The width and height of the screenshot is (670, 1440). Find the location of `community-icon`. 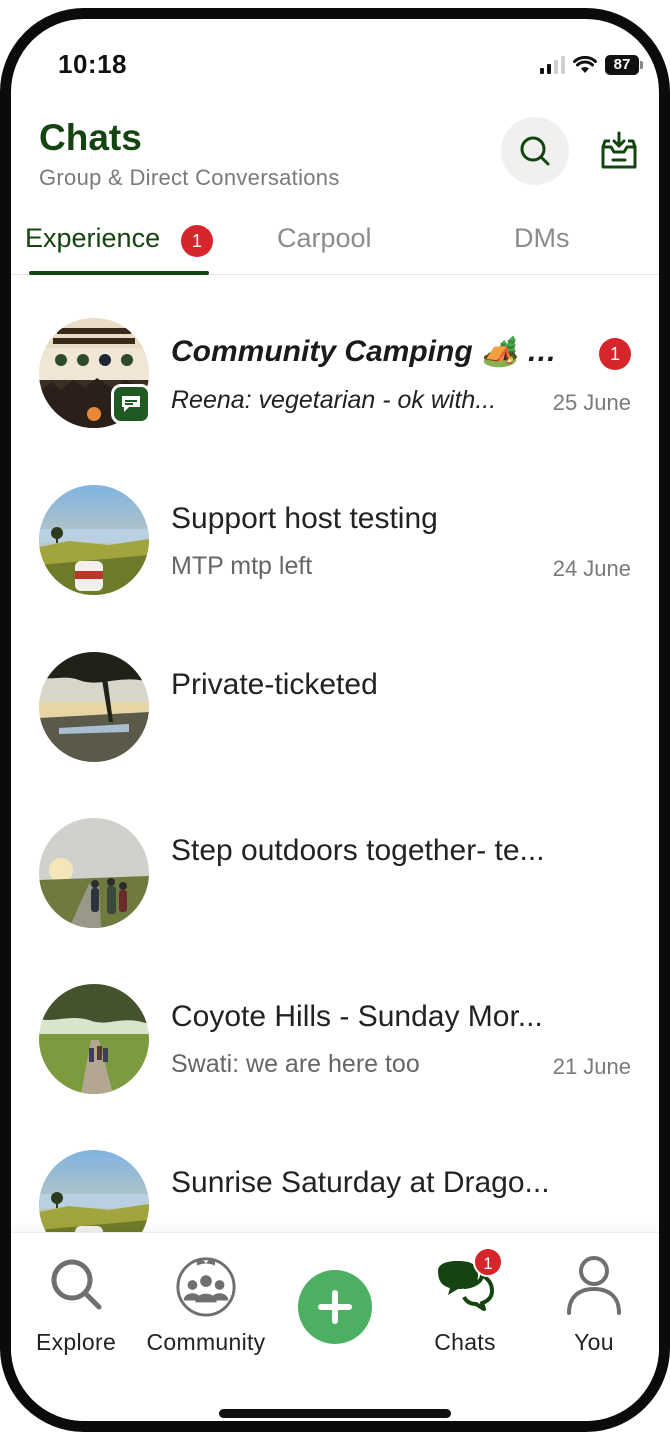

community-icon is located at coordinates (206, 1284).